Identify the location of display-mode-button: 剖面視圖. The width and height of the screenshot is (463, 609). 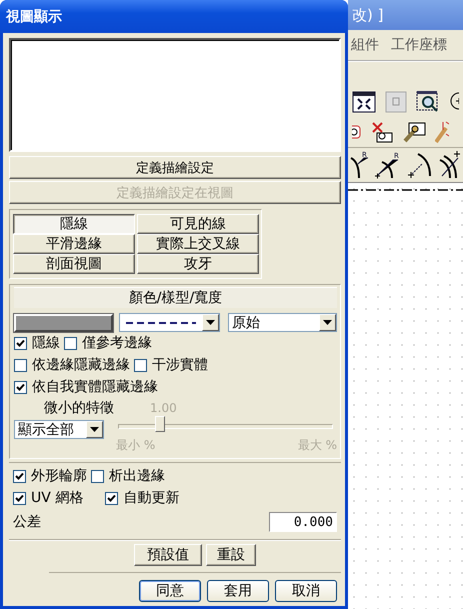
(74, 264).